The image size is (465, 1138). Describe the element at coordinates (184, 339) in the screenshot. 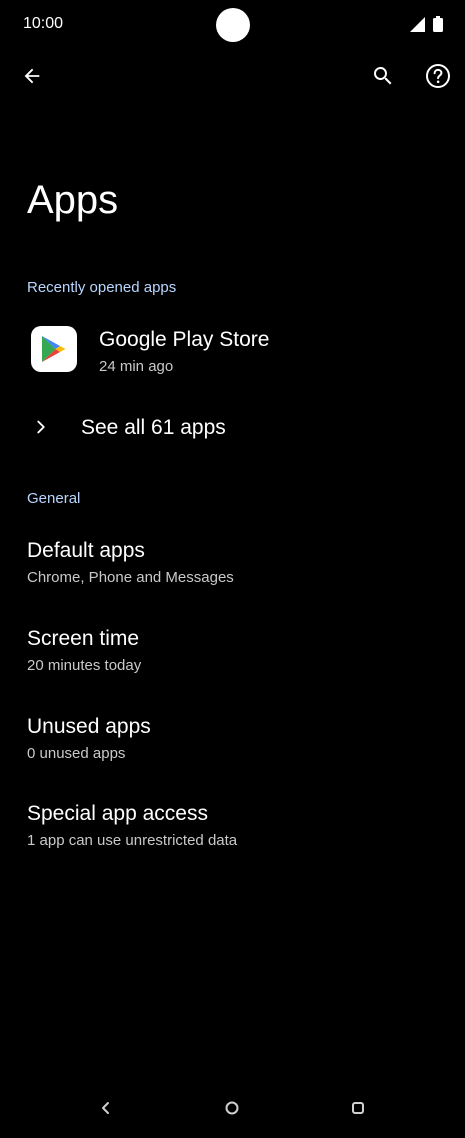

I see `app-name: Google Play Store` at that location.